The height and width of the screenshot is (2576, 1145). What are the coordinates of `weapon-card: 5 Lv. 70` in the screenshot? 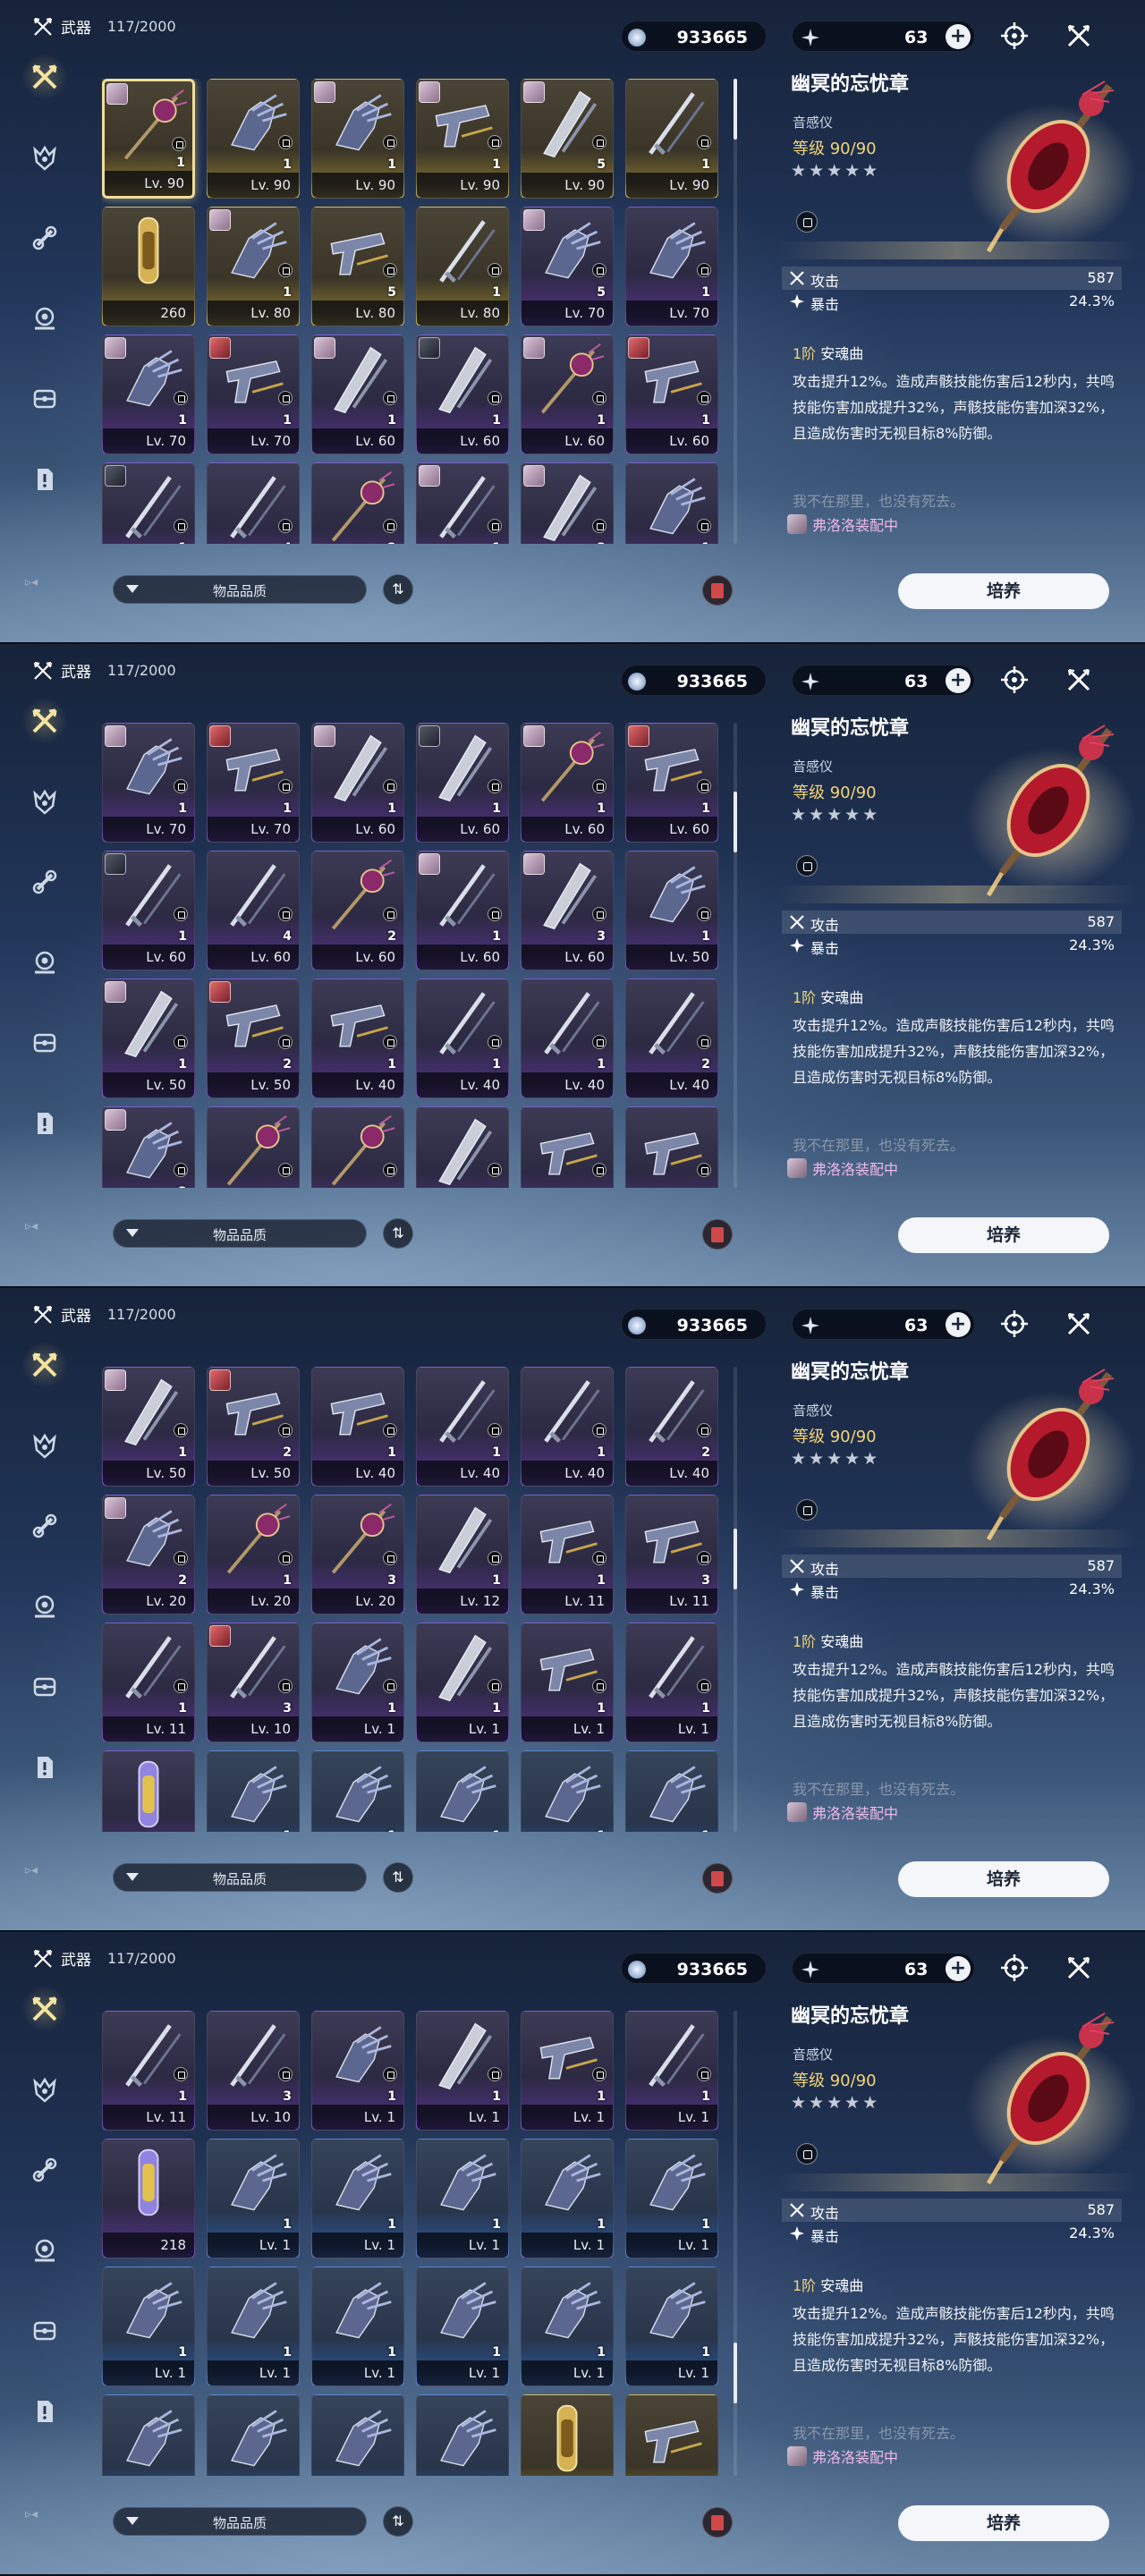 It's located at (567, 266).